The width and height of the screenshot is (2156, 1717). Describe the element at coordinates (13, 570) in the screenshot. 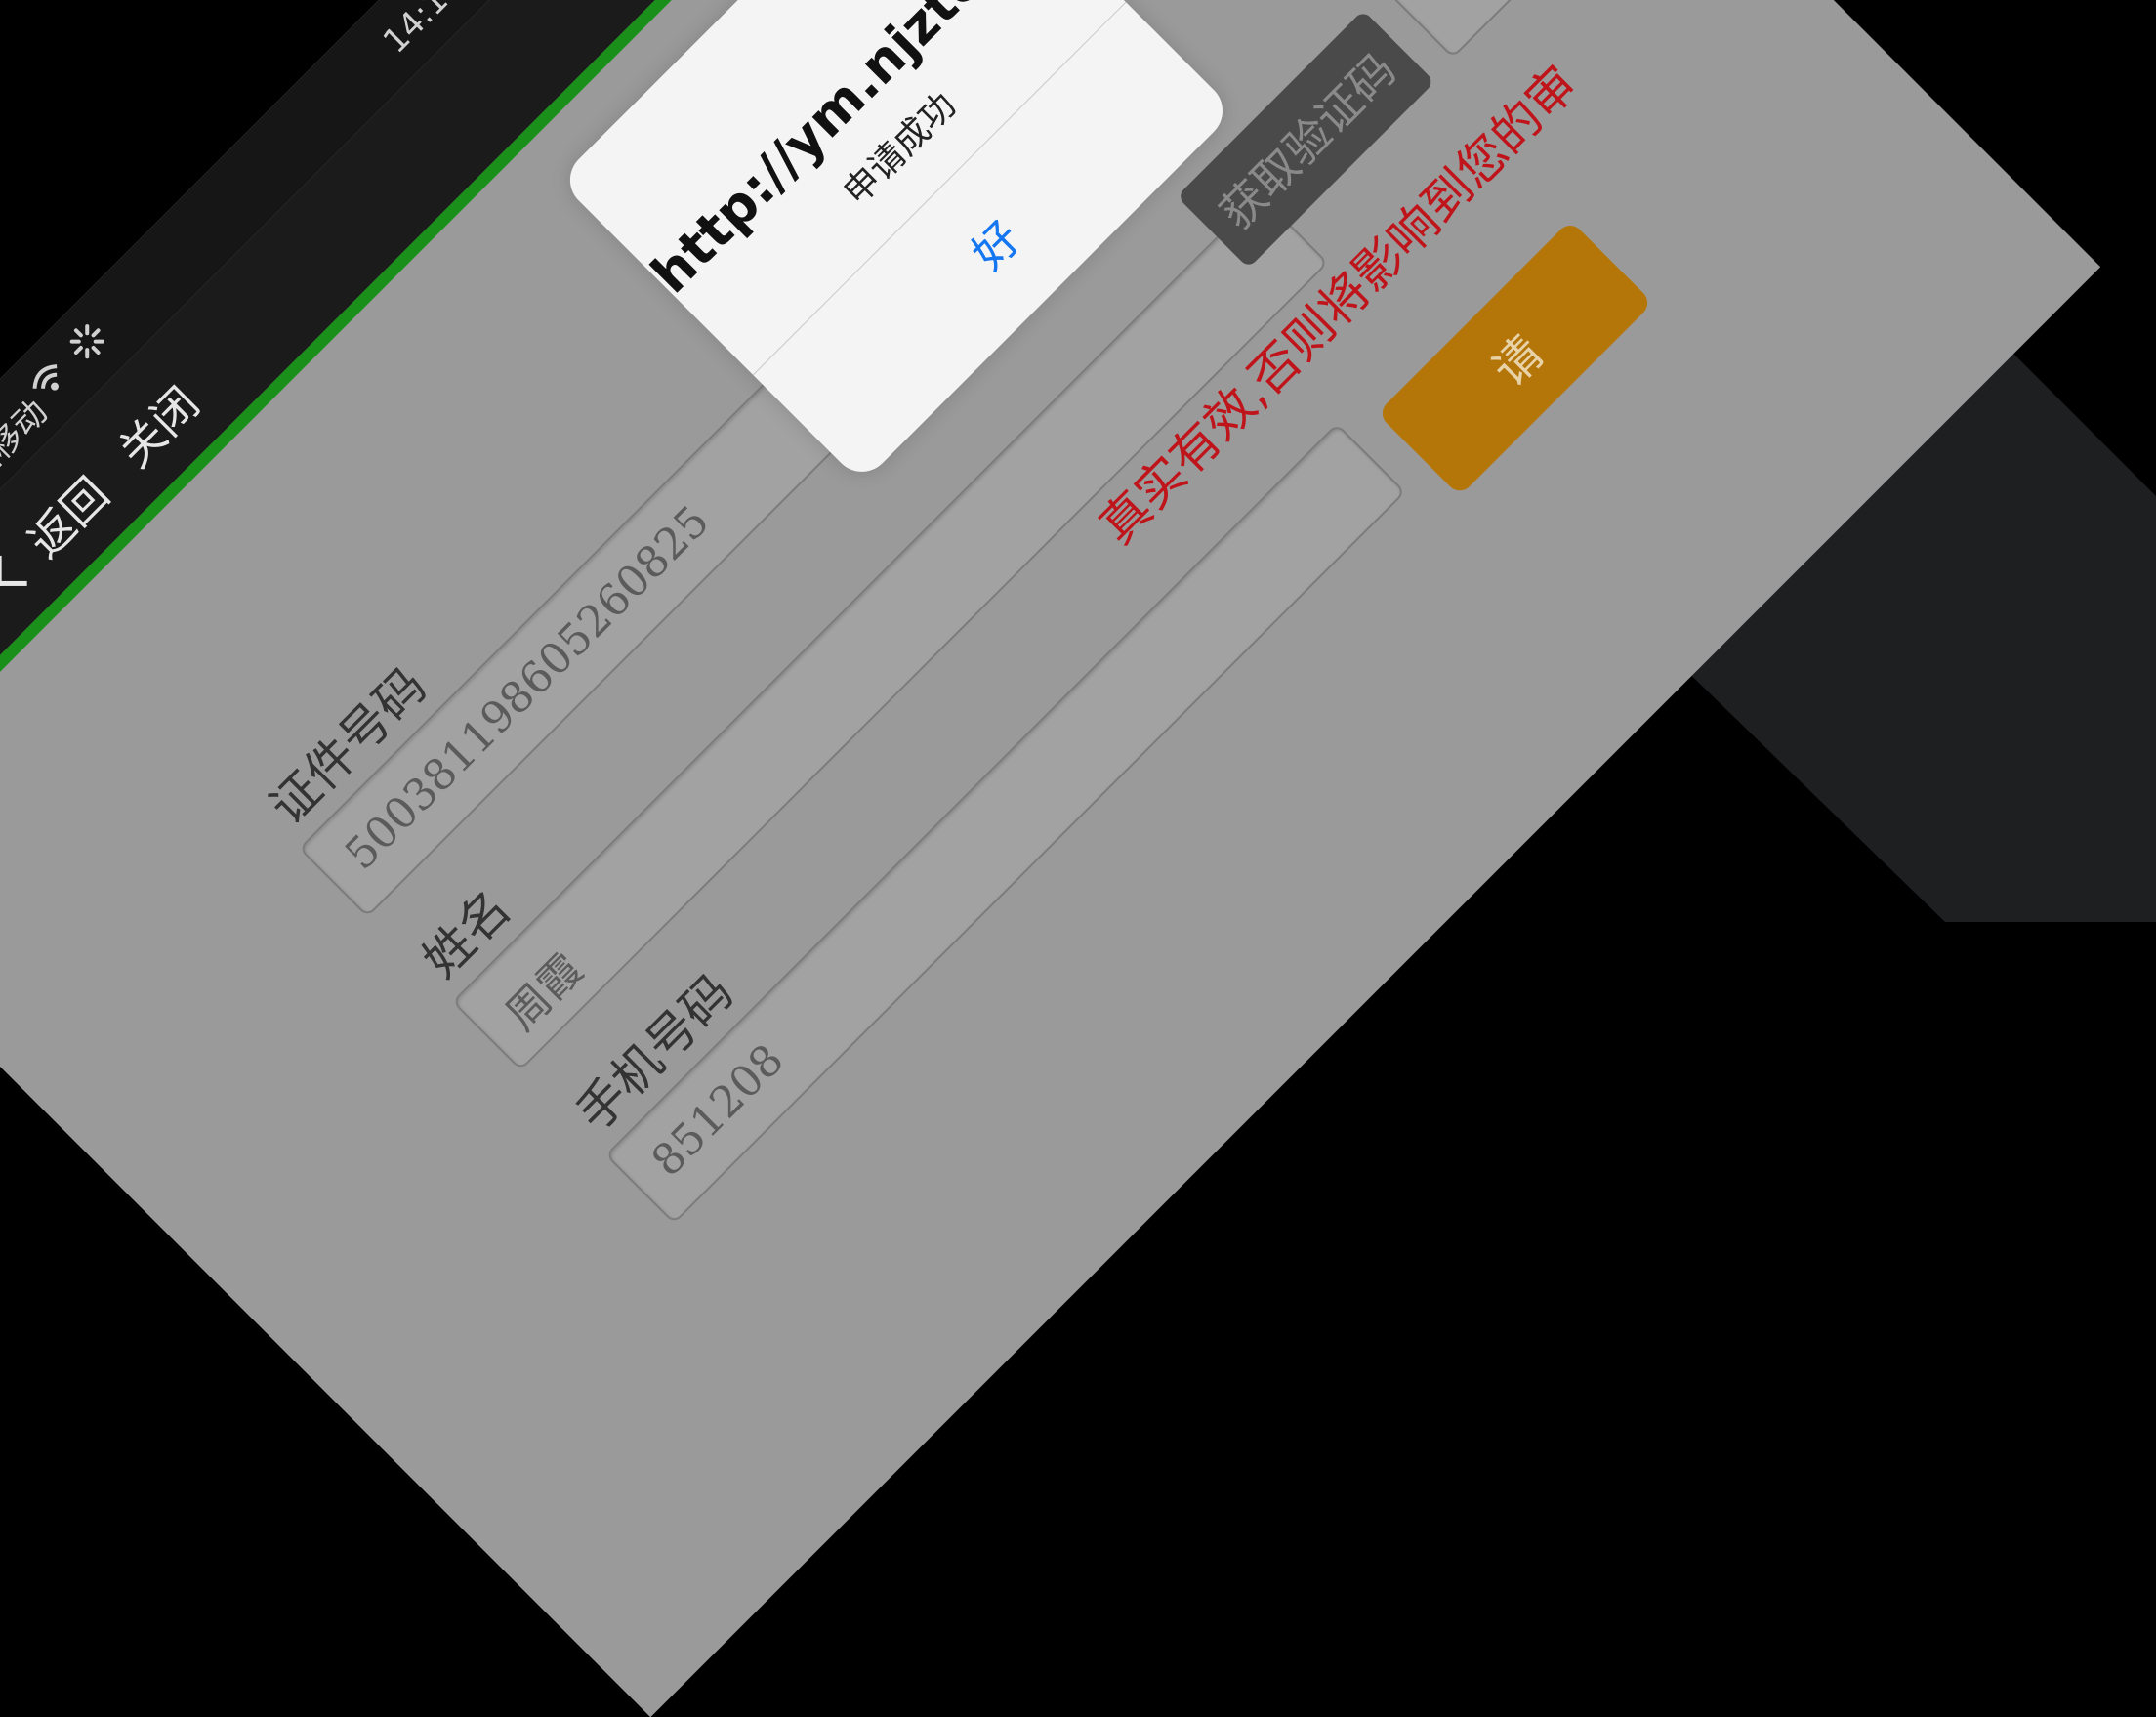

I see `chevron-left-icon` at that location.